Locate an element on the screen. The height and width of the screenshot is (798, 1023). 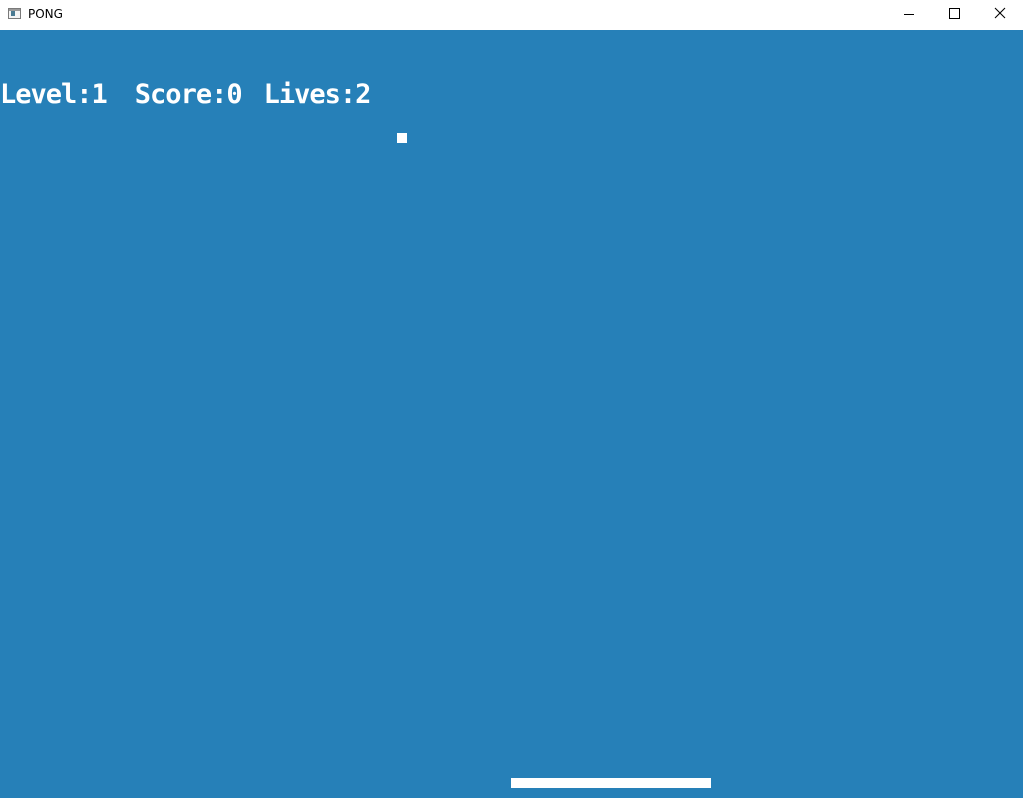
minimize-icon is located at coordinates (909, 14).